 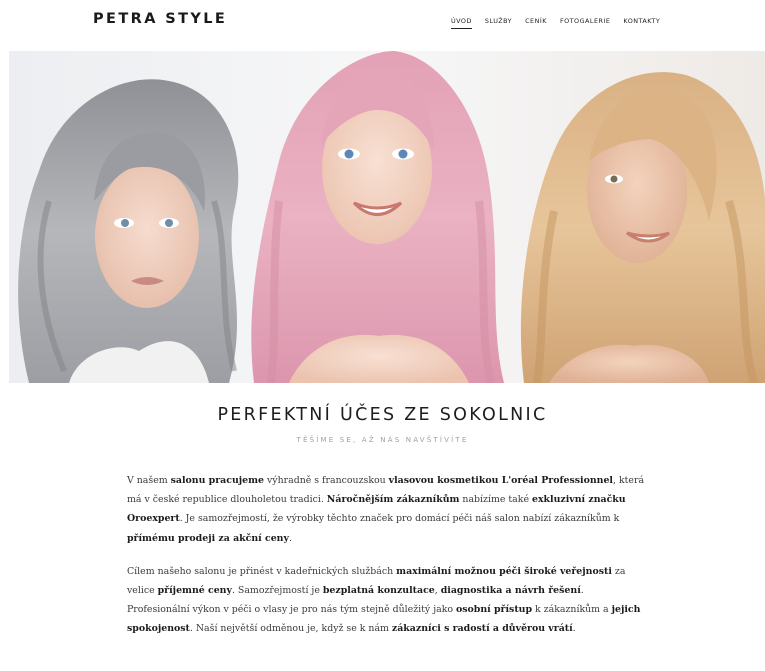 I want to click on emphasis-text: Náročnějším zákazníkům, so click(x=393, y=500).